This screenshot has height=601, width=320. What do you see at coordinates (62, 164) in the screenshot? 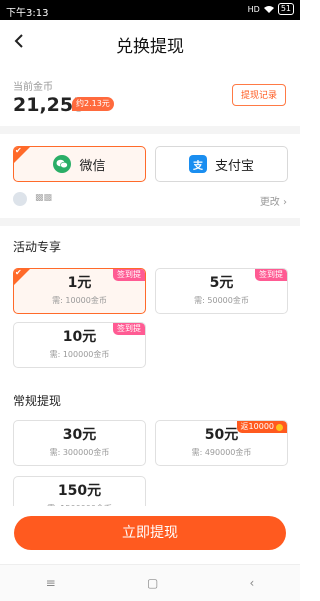
I see `wechat-icon` at bounding box center [62, 164].